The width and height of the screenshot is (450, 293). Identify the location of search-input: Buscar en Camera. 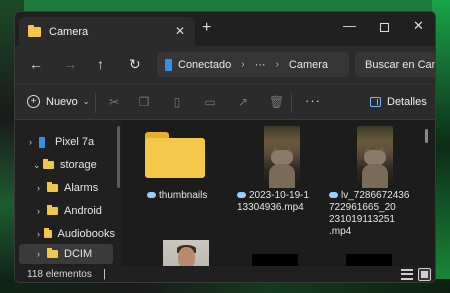
(395, 64).